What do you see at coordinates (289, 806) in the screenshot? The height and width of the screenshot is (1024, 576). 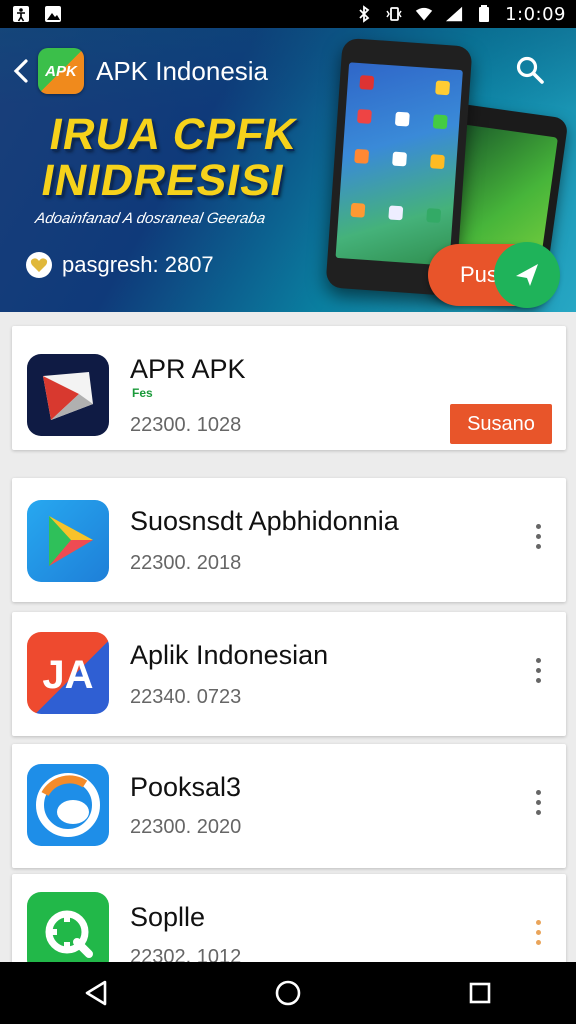 I see `list-item: Pooksal3 22300. 2020` at bounding box center [289, 806].